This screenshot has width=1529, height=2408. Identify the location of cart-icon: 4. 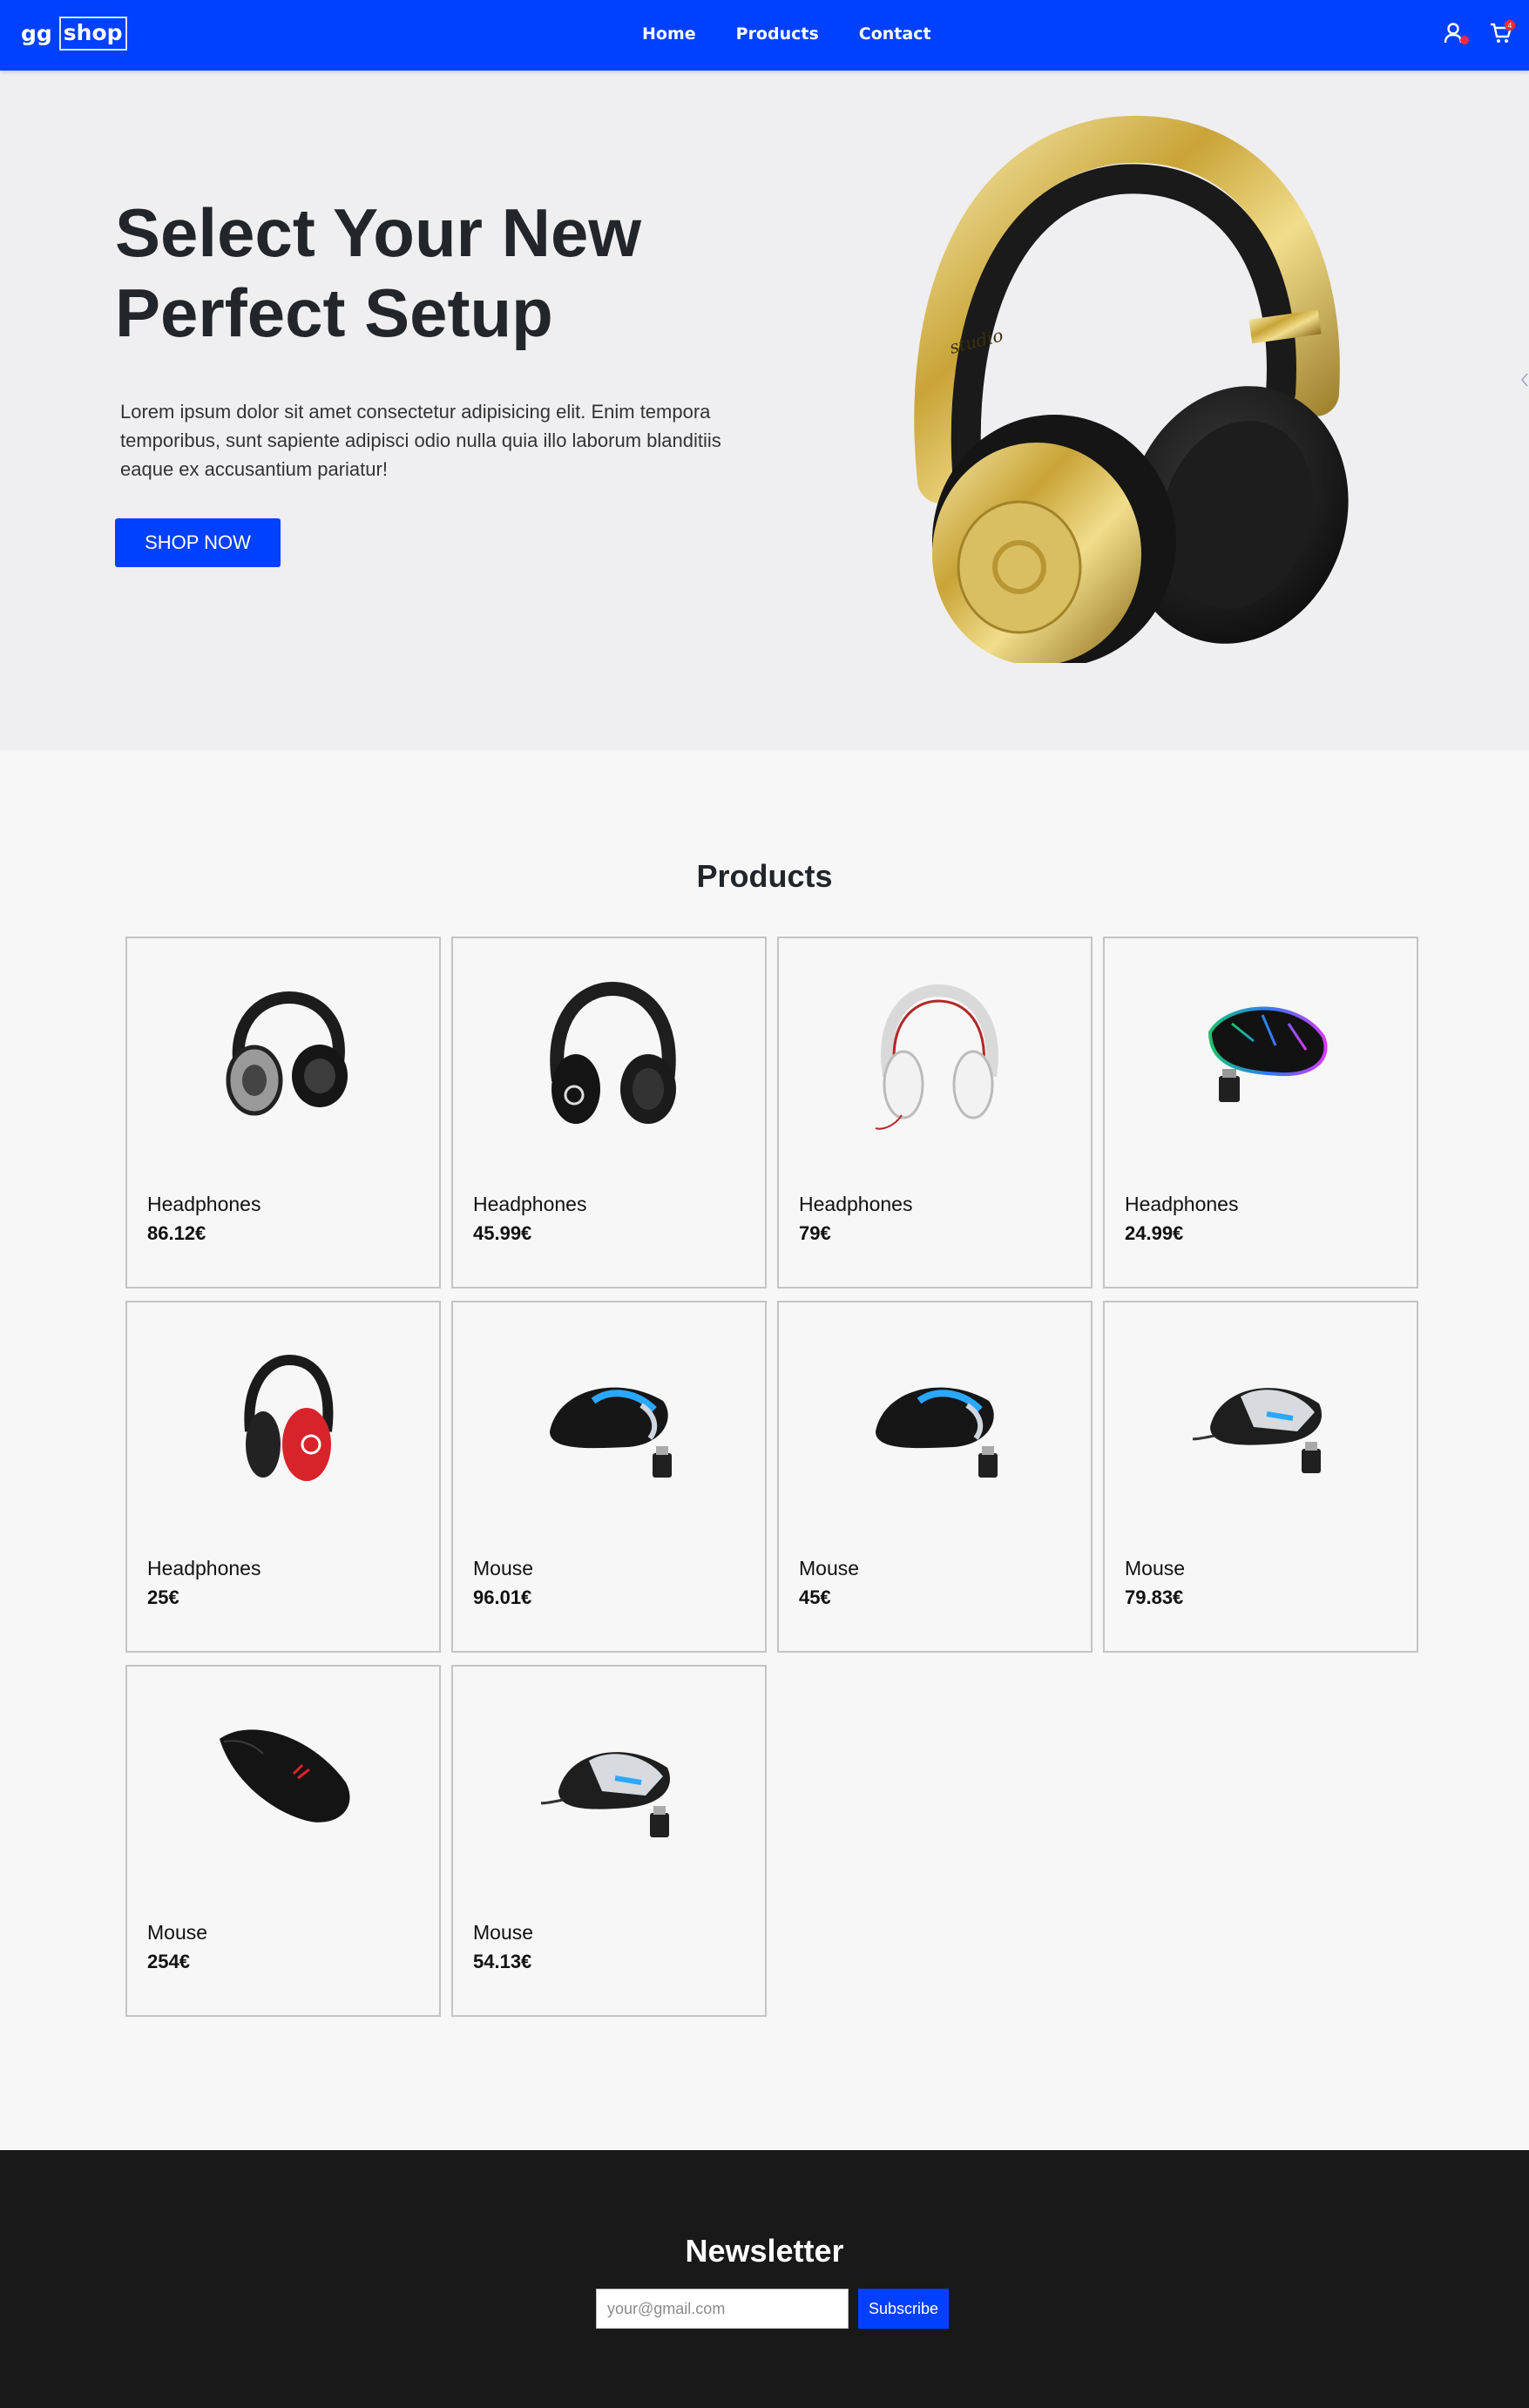
(1502, 32).